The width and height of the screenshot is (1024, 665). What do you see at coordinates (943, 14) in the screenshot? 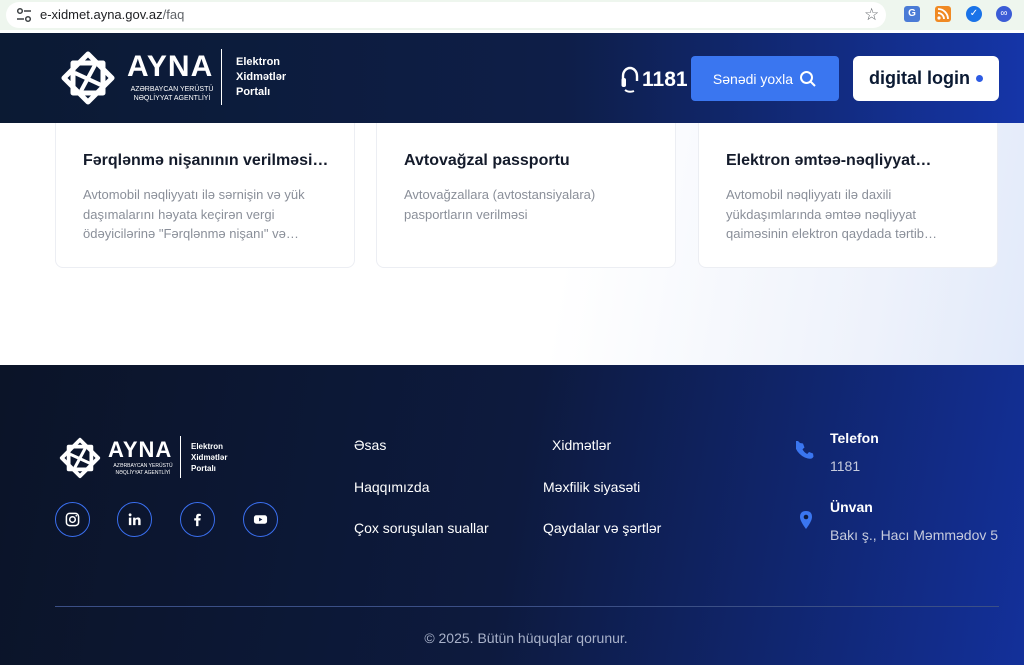
I see `rss-extension-icon` at bounding box center [943, 14].